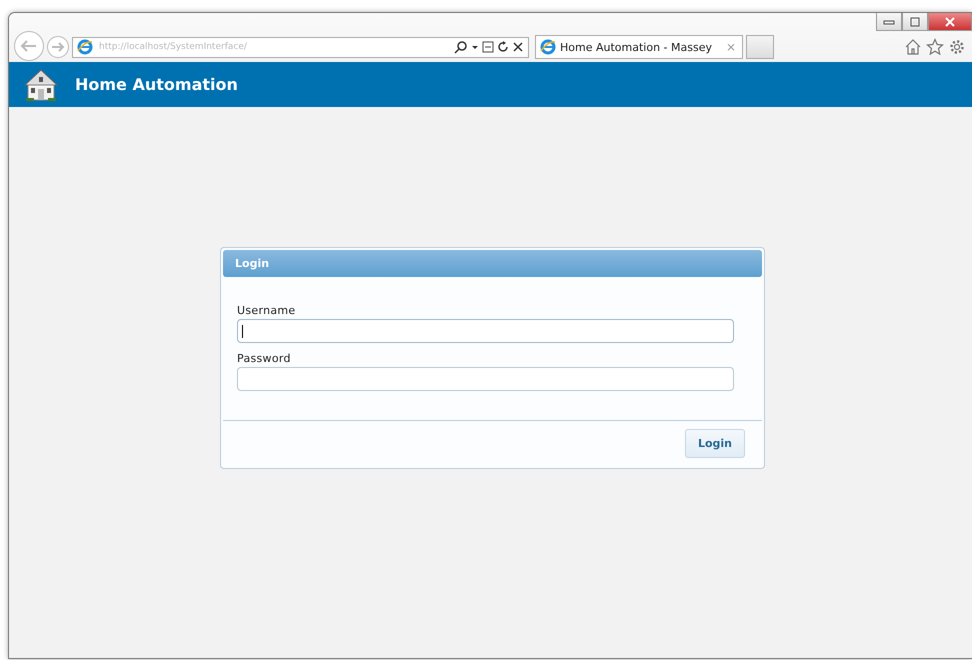 The image size is (972, 660). I want to click on minimize-icon, so click(889, 22).